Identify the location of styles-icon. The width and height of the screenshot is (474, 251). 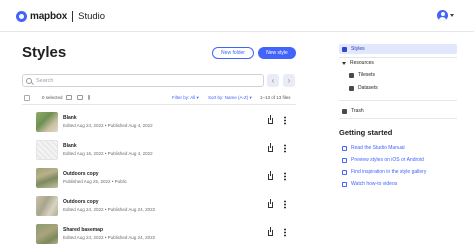
(344, 49).